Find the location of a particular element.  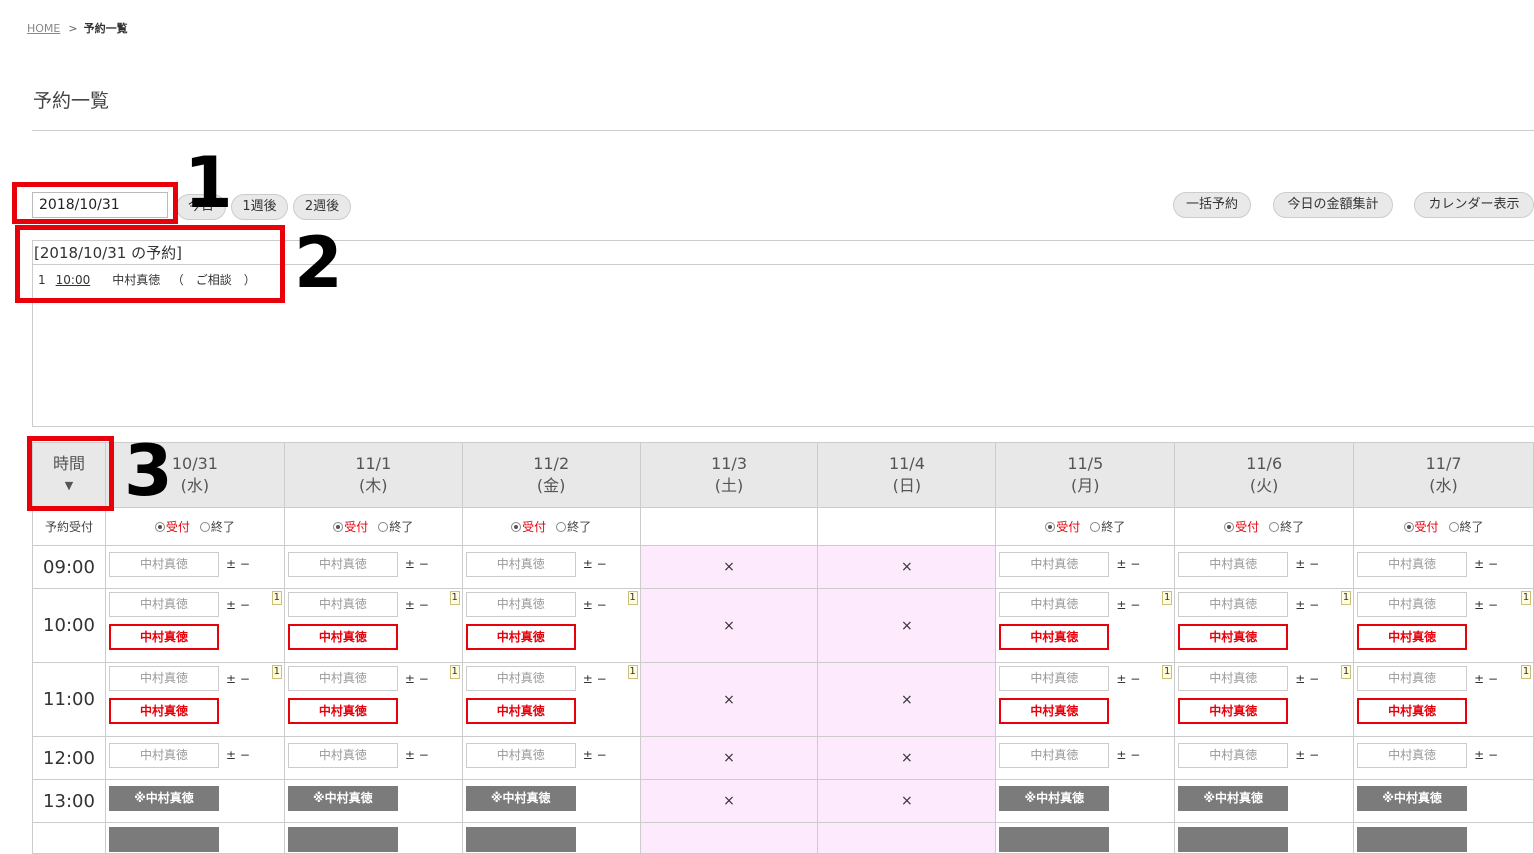

page-title: 予約一覧 is located at coordinates (71, 101).